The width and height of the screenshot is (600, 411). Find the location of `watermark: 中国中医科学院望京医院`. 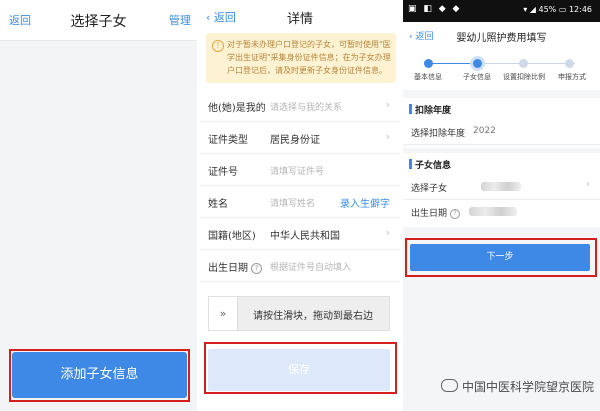

watermark: 中国中医科学院望京医院 is located at coordinates (517, 386).